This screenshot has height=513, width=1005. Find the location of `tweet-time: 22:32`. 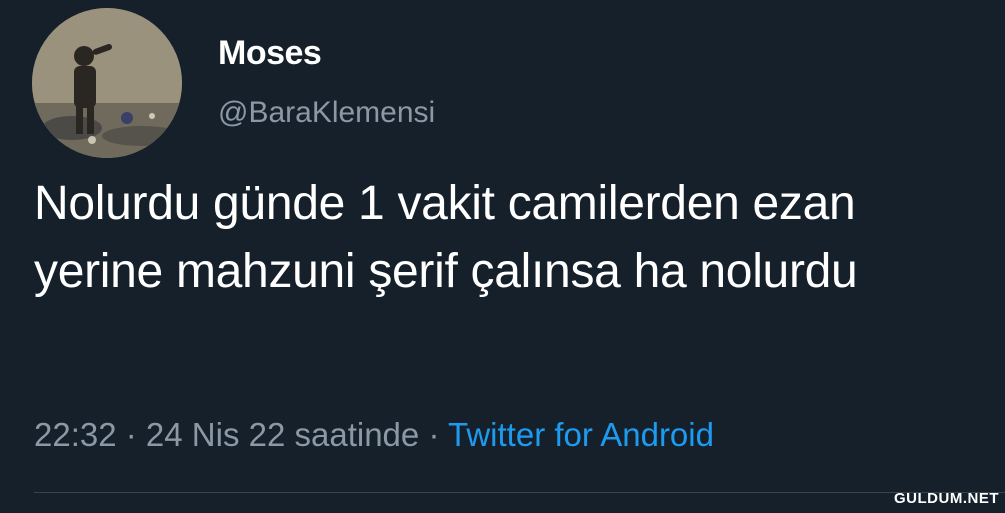

tweet-time: 22:32 is located at coordinates (75, 434).